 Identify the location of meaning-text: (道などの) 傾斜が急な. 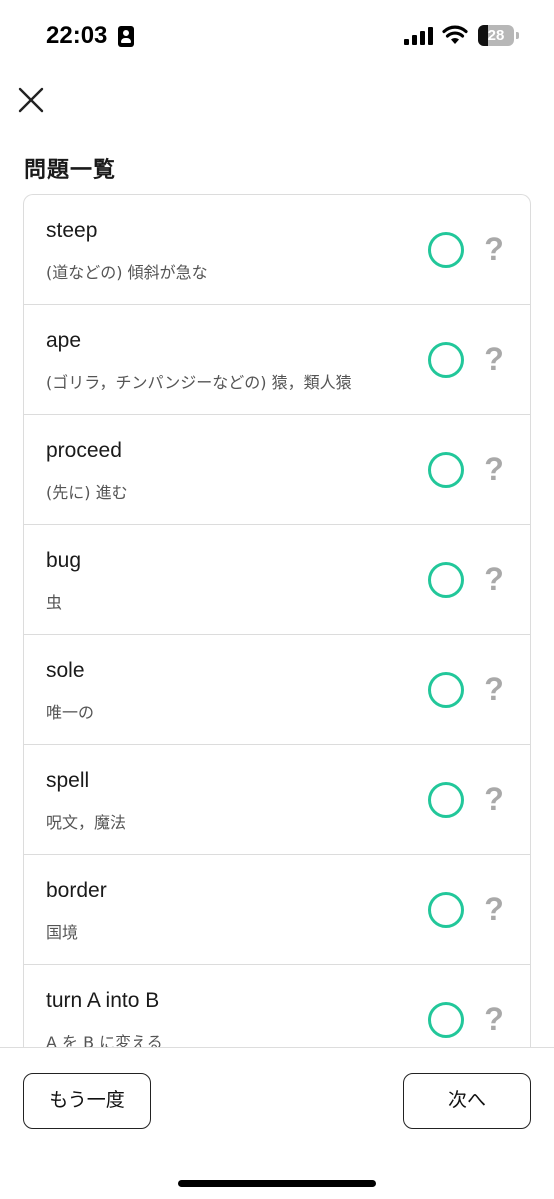
(127, 272).